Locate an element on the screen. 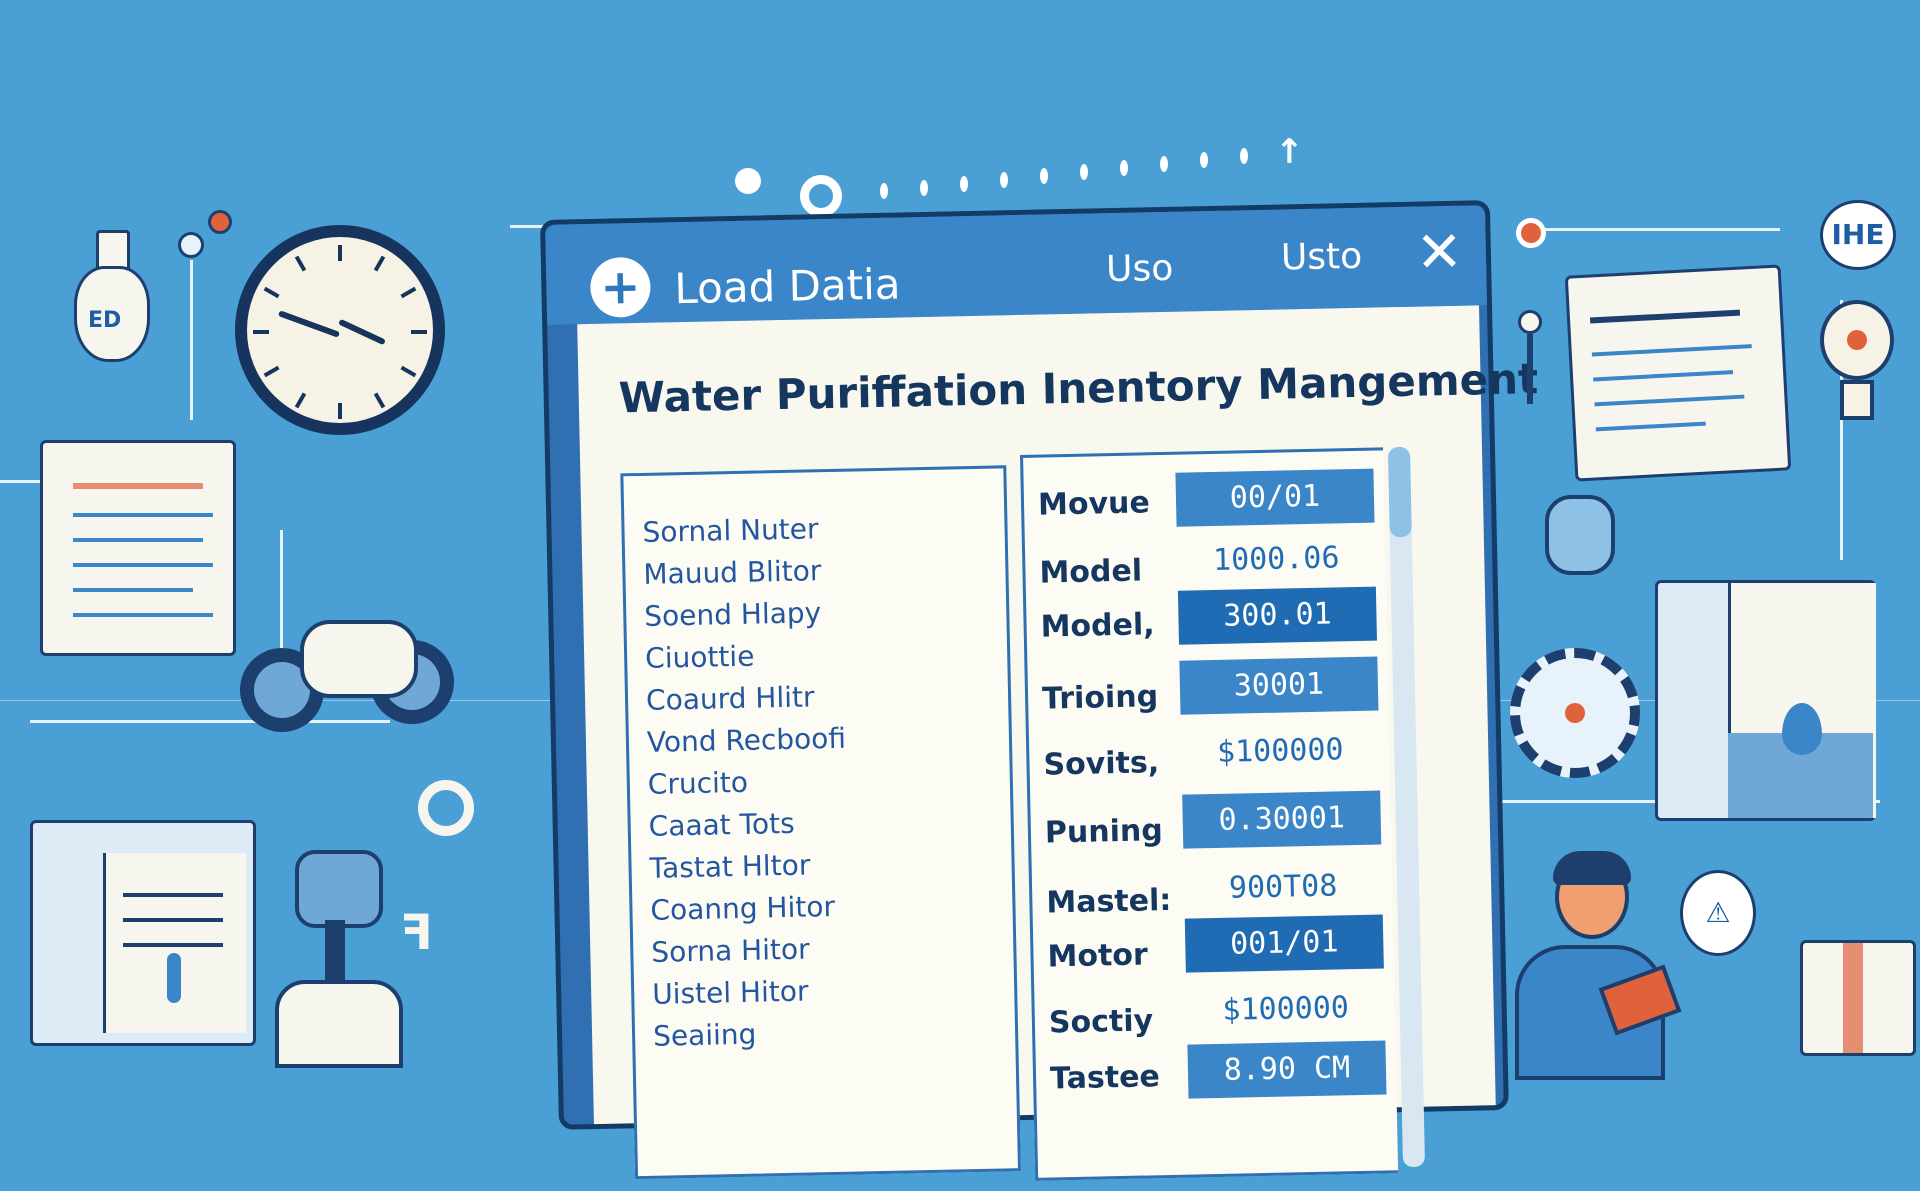 The image size is (1920, 1191). row-value: 8.90 CM is located at coordinates (1287, 1069).